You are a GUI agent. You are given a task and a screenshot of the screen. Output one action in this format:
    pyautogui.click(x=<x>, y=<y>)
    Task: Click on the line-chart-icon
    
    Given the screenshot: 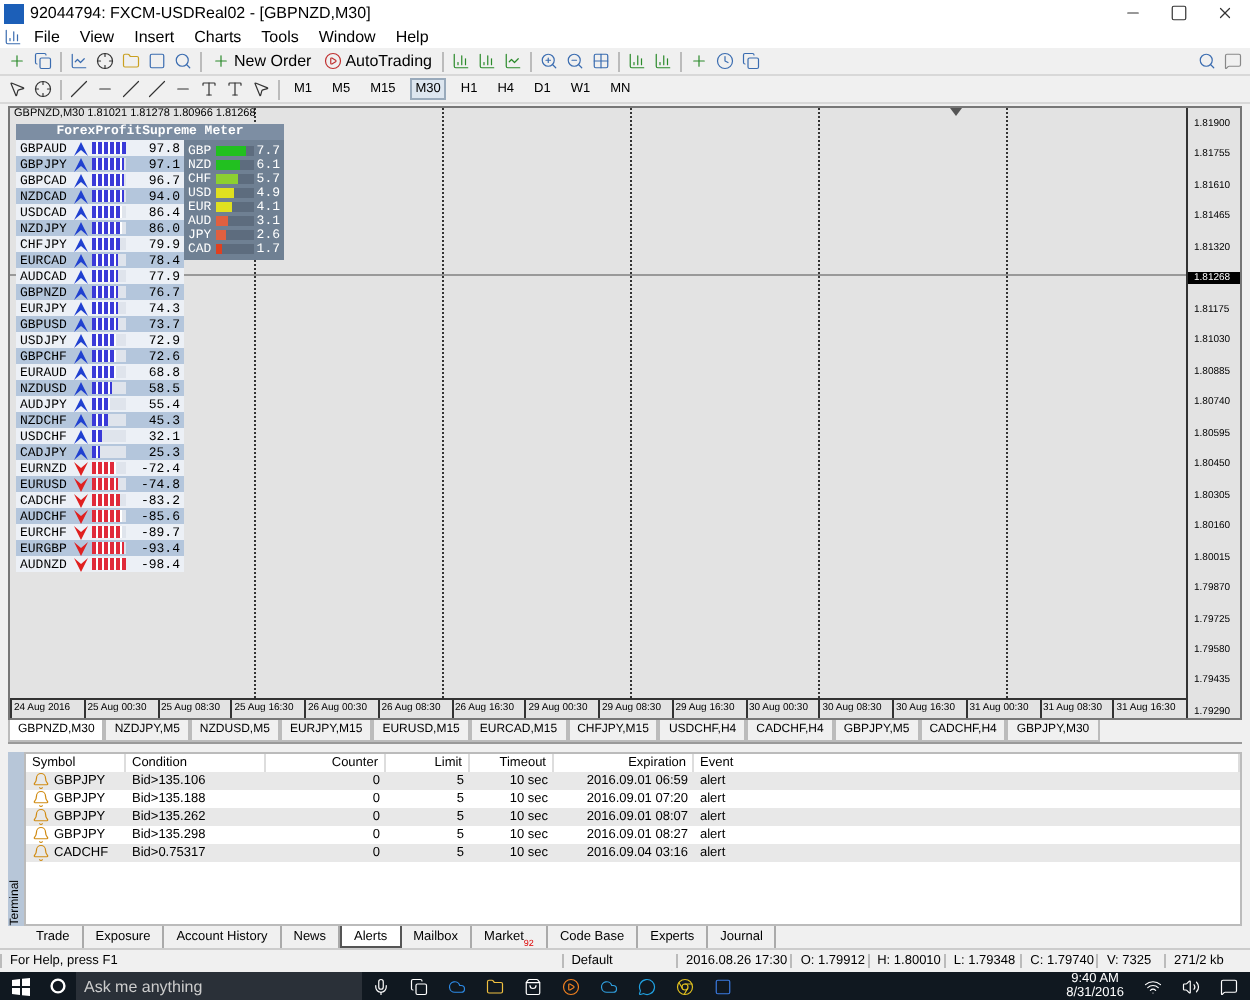 What is the action you would take?
    pyautogui.click(x=512, y=61)
    